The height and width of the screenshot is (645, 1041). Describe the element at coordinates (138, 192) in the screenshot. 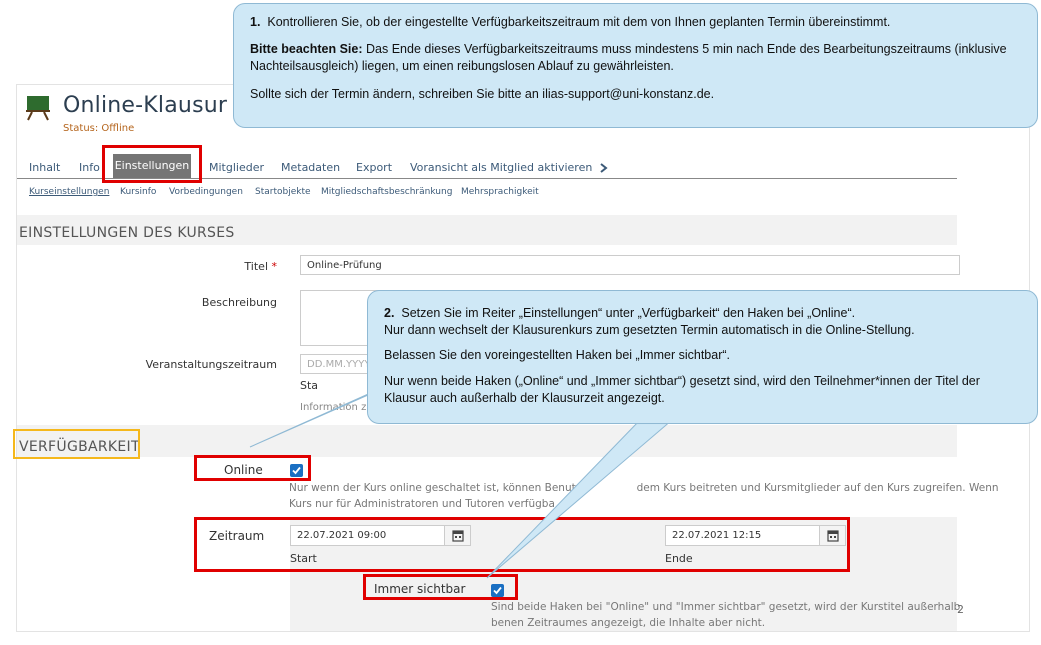

I see `subtab-kursinfo: Kursinfo` at that location.